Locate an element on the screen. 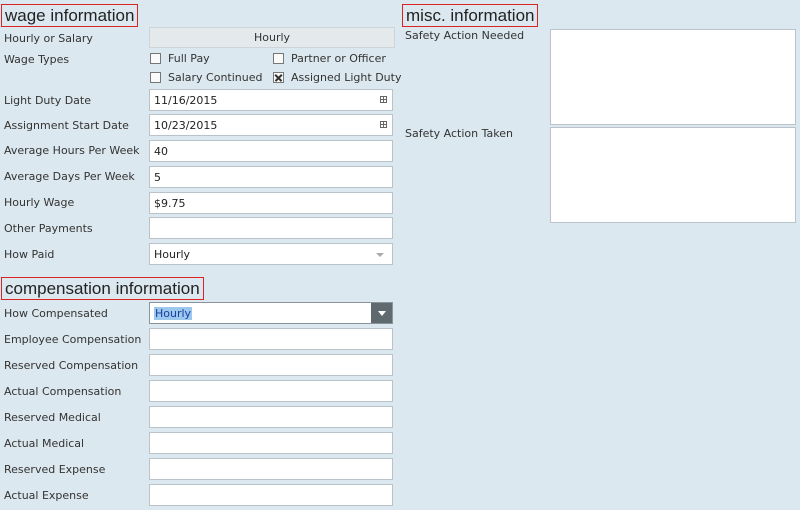  hourly-or-salary-toggle: Hourly is located at coordinates (272, 37).